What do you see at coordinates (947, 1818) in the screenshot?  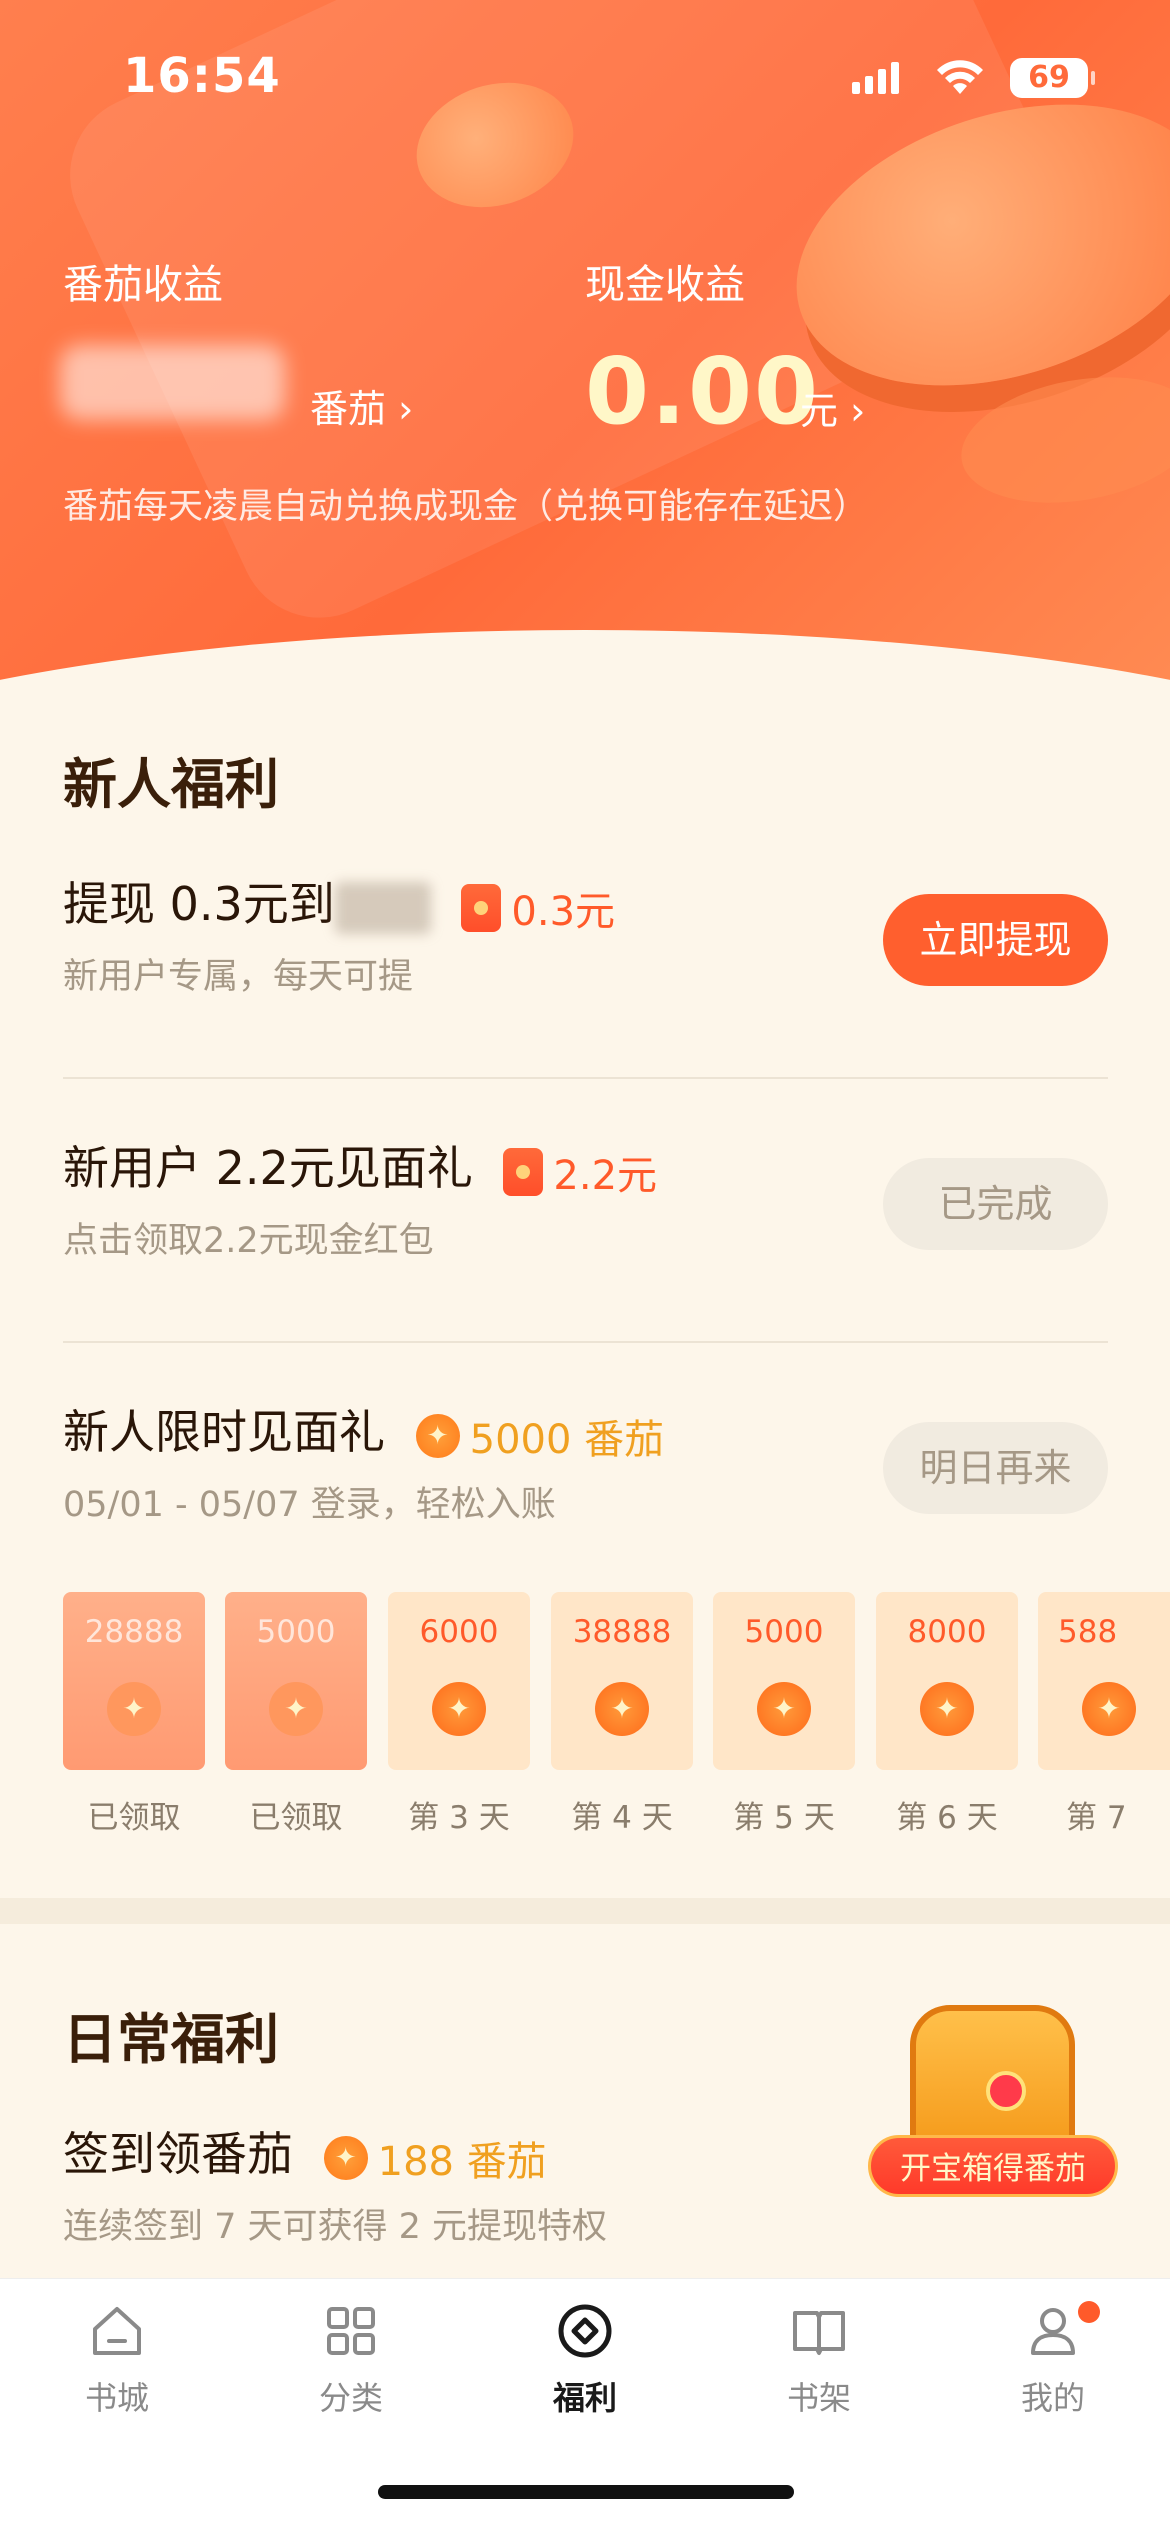 I see `day-label: 第 6 天` at bounding box center [947, 1818].